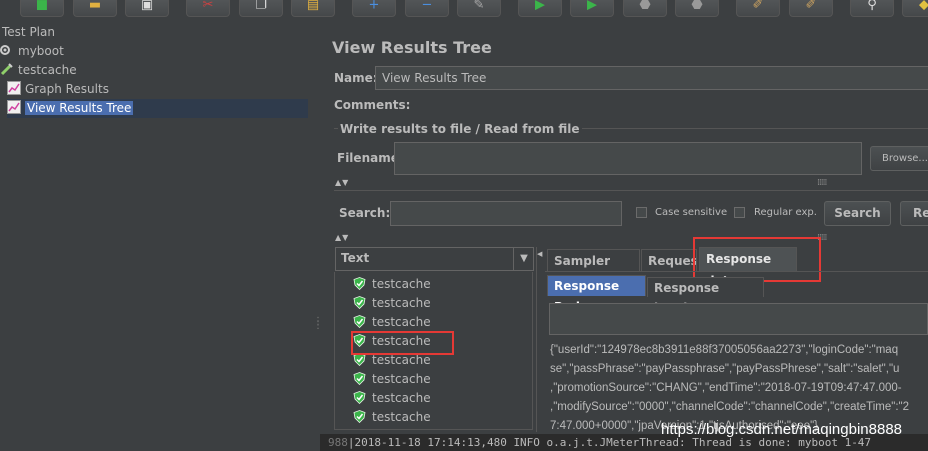 The height and width of the screenshot is (451, 928). I want to click on tree-item-test-plan: Test Plan, so click(28, 32).